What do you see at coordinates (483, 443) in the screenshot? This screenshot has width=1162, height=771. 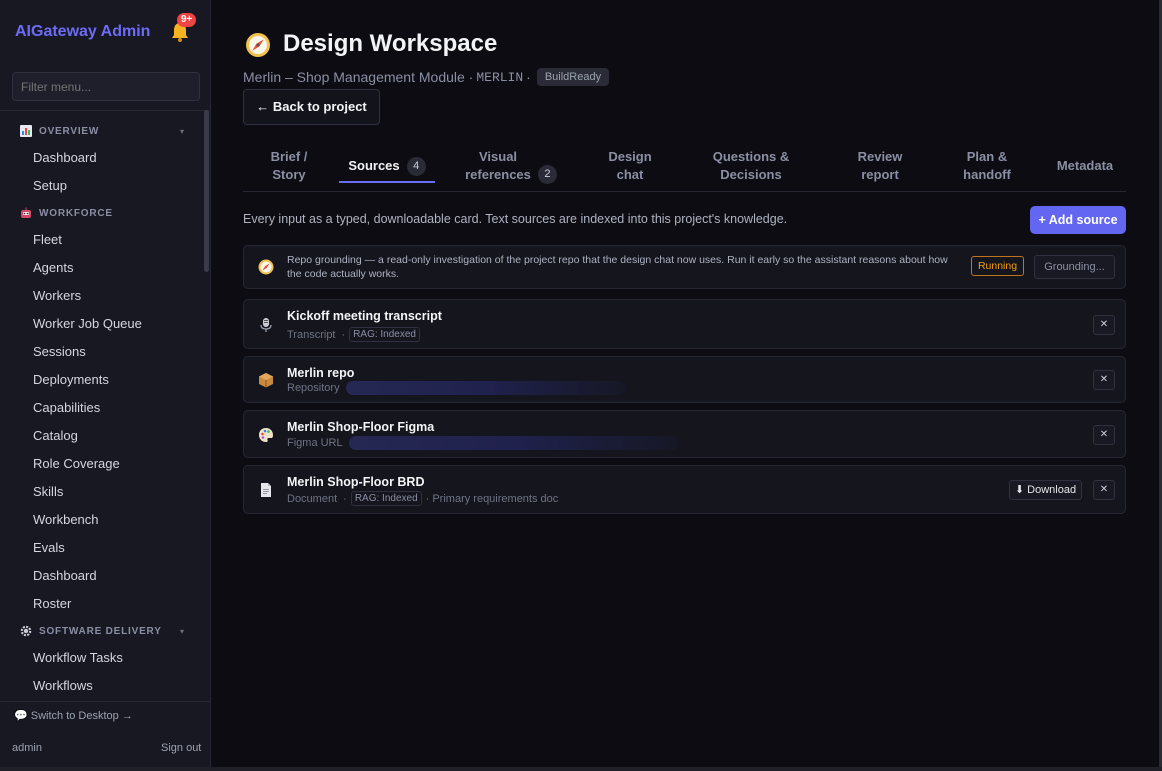 I see `source-meta: Figma URL` at bounding box center [483, 443].